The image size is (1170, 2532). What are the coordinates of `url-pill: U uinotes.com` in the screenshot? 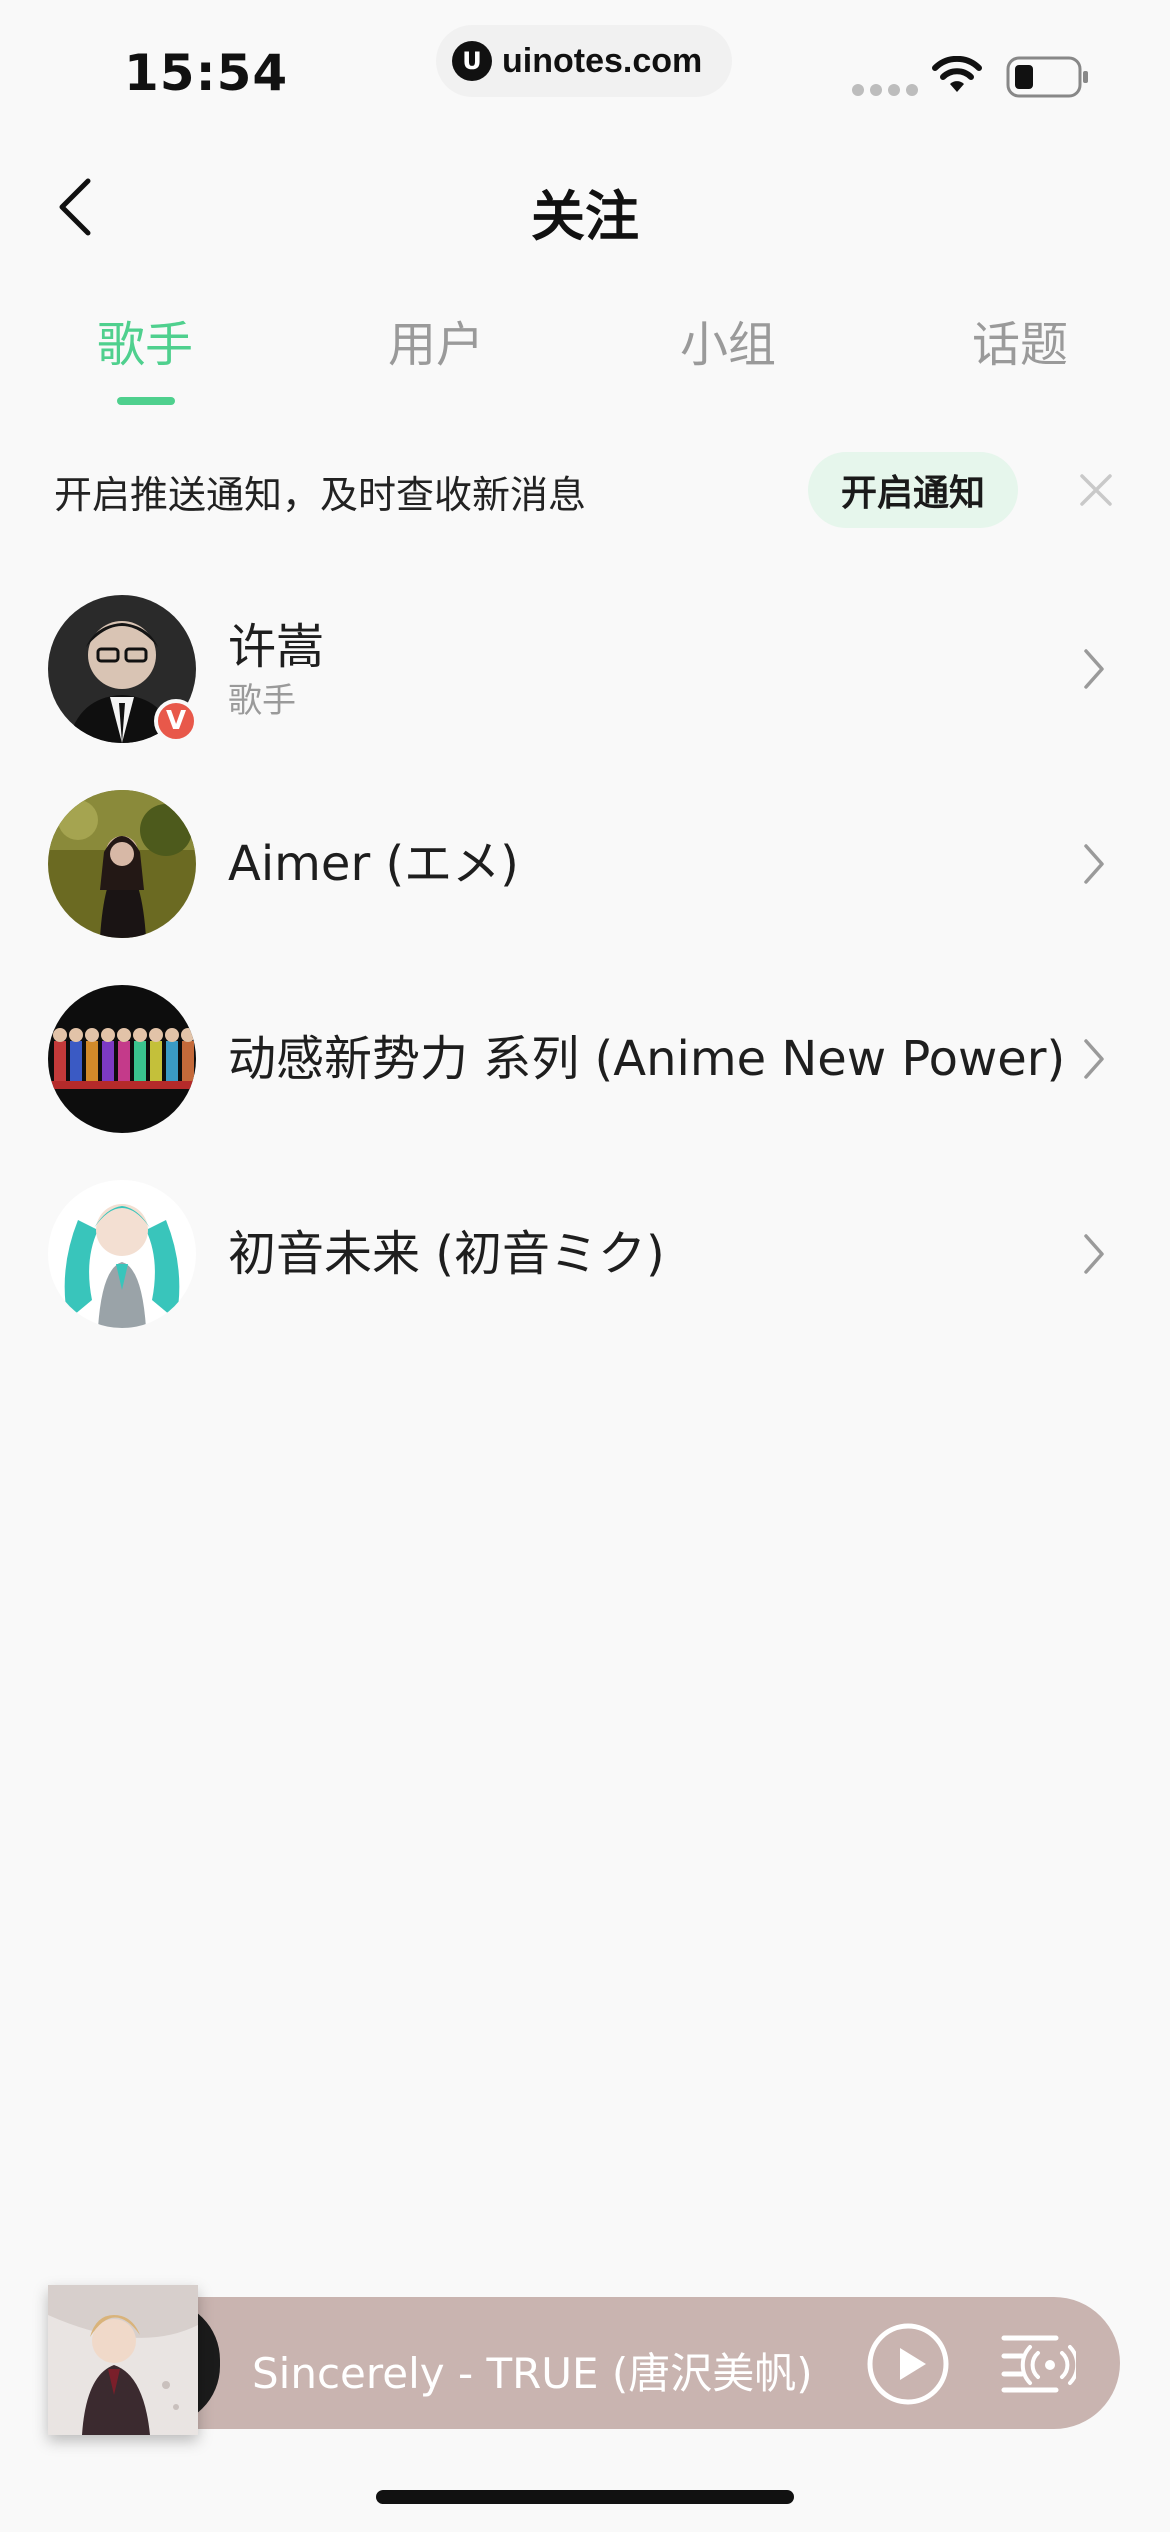 It's located at (584, 61).